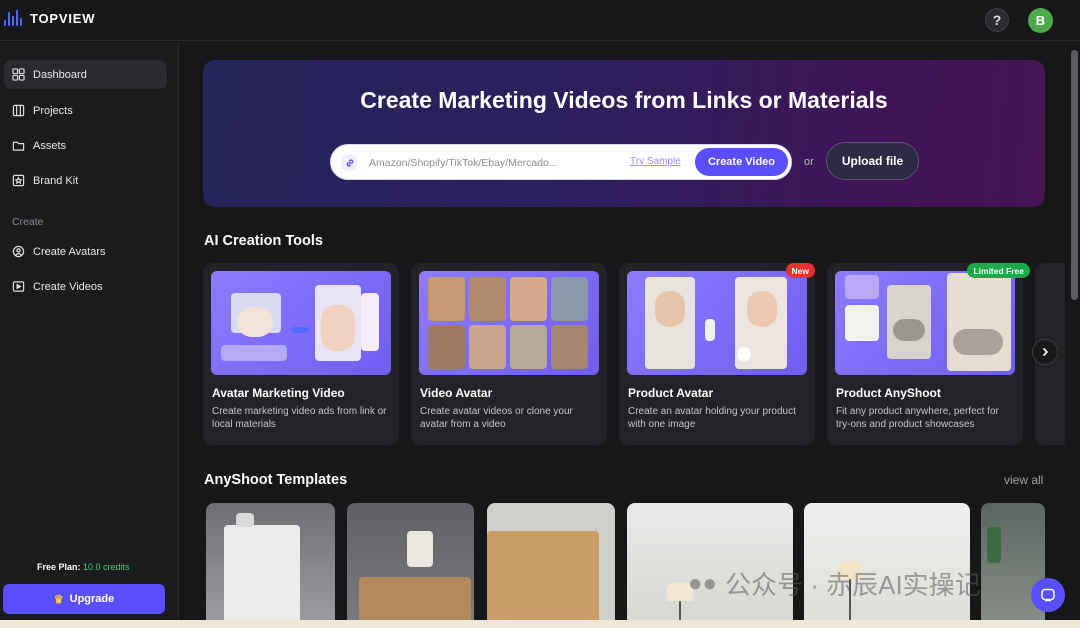 The image size is (1080, 628). I want to click on help-button: ?, so click(997, 20).